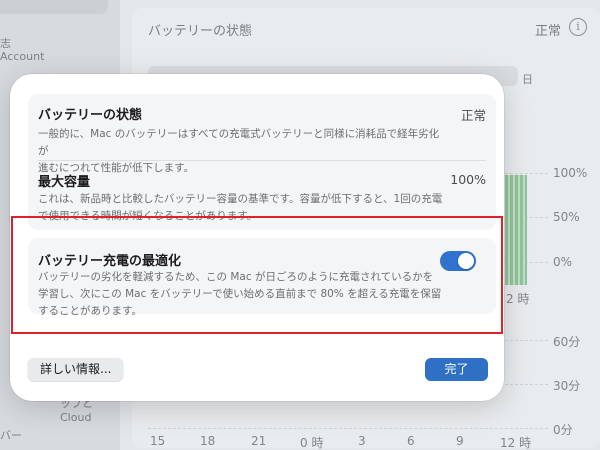 The height and width of the screenshot is (450, 600). What do you see at coordinates (200, 31) in the screenshot?
I see `background-header-title: バッテリーの状態` at bounding box center [200, 31].